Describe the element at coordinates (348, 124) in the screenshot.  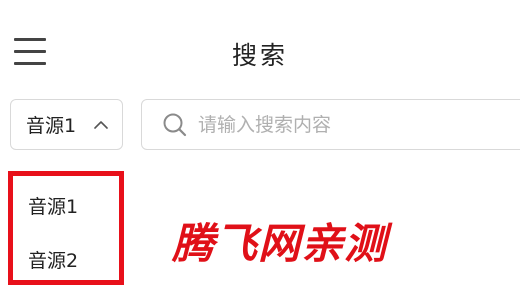
I see `search-input` at that location.